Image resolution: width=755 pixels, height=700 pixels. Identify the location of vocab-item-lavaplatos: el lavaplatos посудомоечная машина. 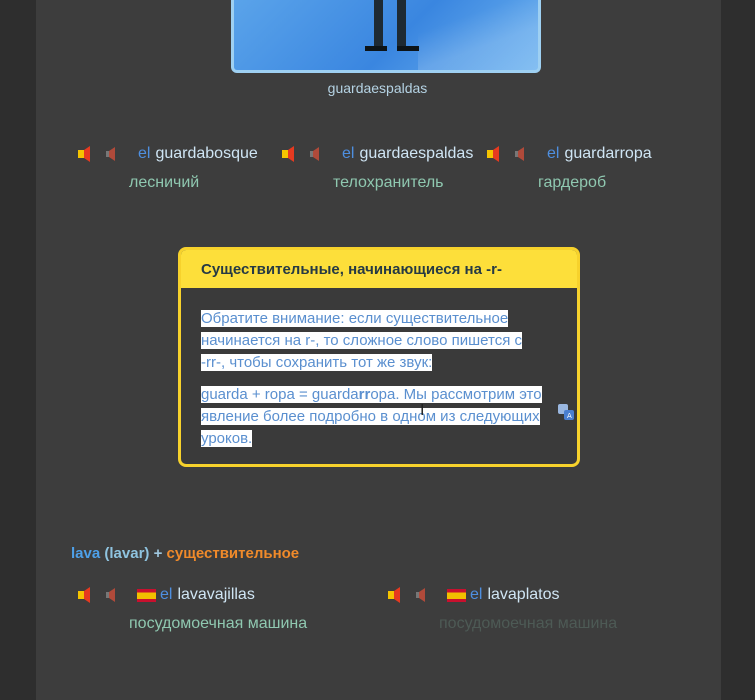
(501, 608).